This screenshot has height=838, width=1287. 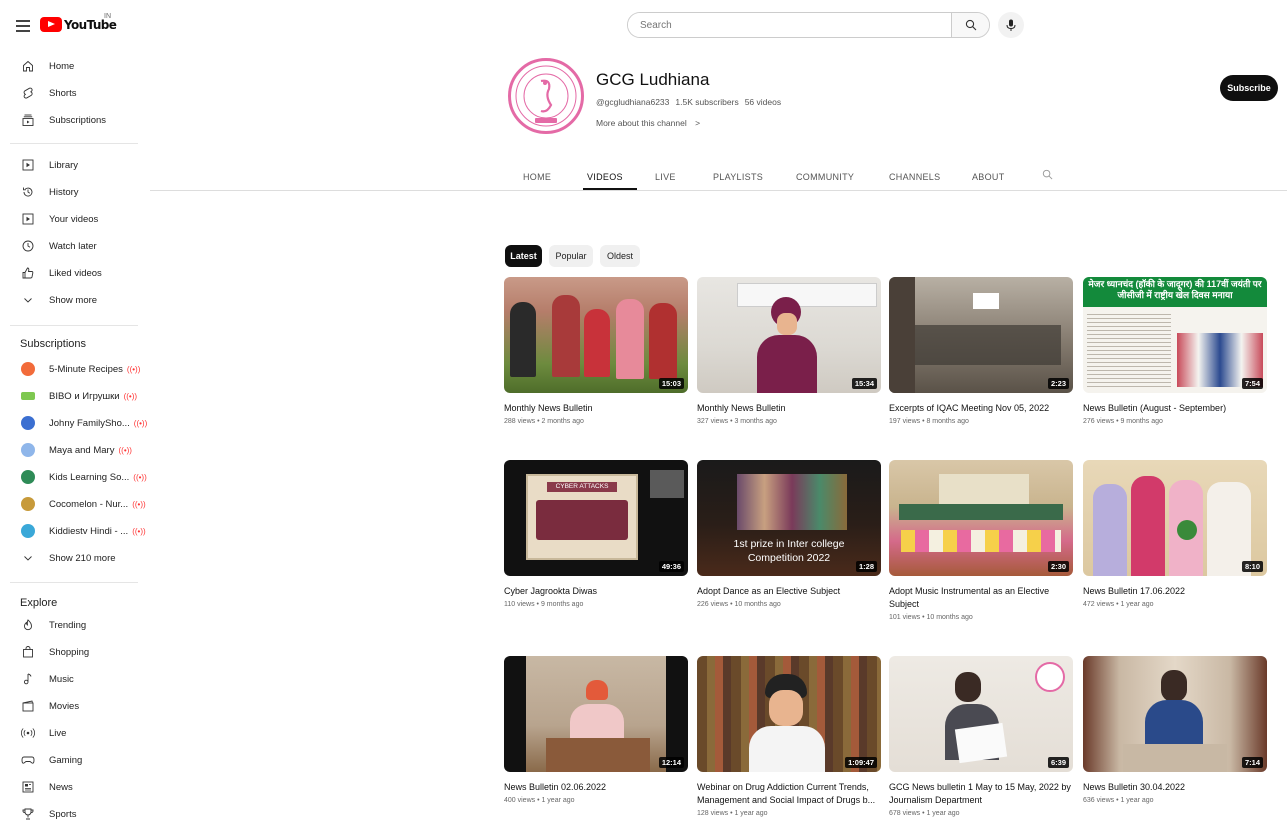 What do you see at coordinates (75, 706) in the screenshot?
I see `sidebar-item-movies: Movies` at bounding box center [75, 706].